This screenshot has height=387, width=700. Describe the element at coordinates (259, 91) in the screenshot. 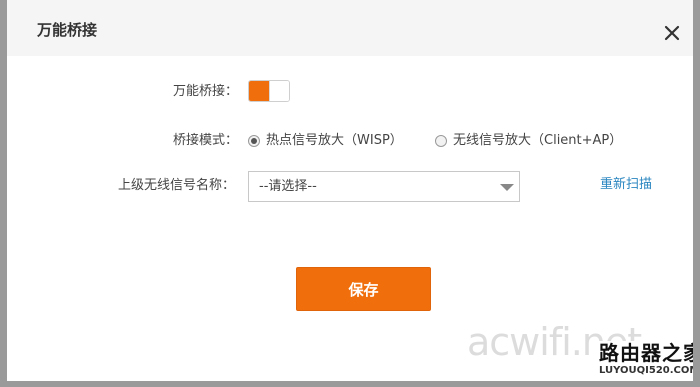

I see `toggle-on-fill` at that location.